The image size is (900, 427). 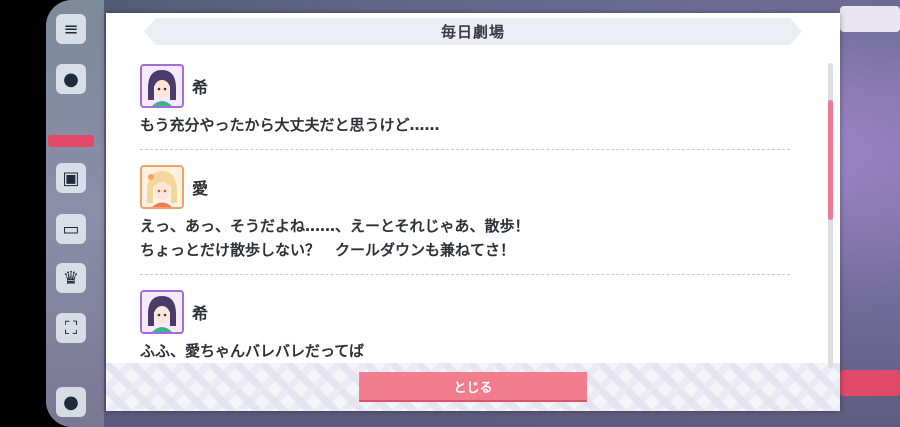 I want to click on dialogue-line: ちょっとだけ散歩しない？ クールダウンも兼ねてさ！, so click(x=328, y=250).